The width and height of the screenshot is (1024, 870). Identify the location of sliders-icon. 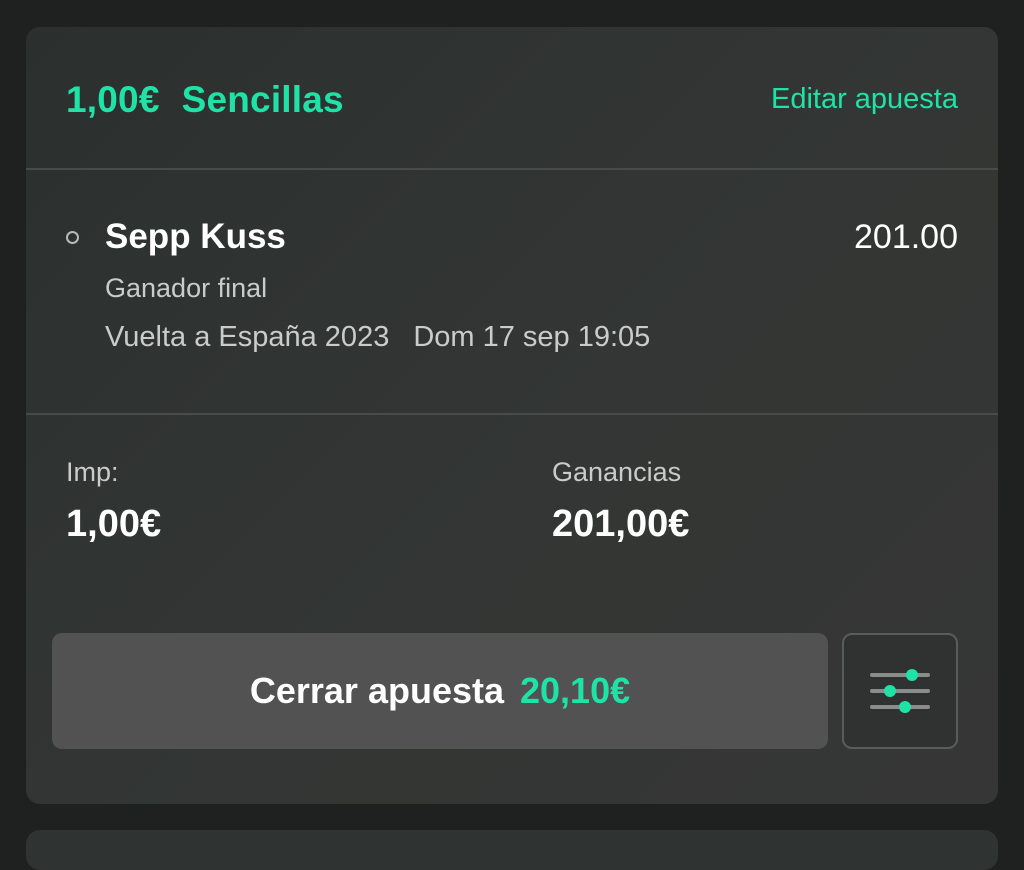
(900, 691).